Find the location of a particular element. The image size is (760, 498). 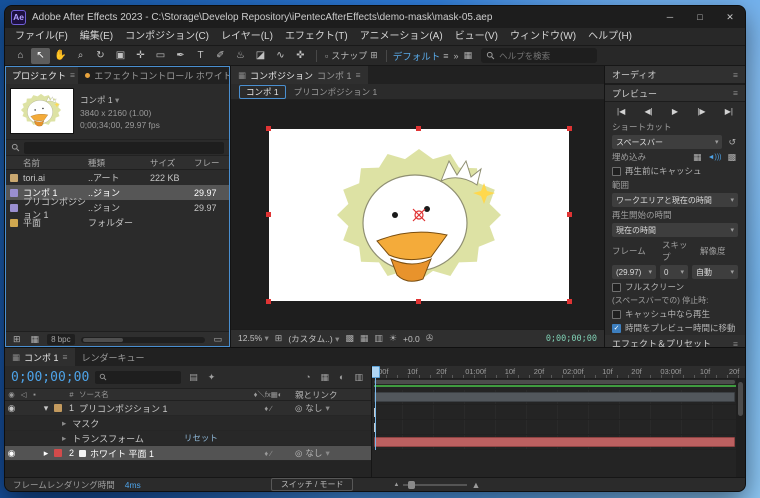

workspace-bar-icon: ▦ is located at coordinates (468, 55).